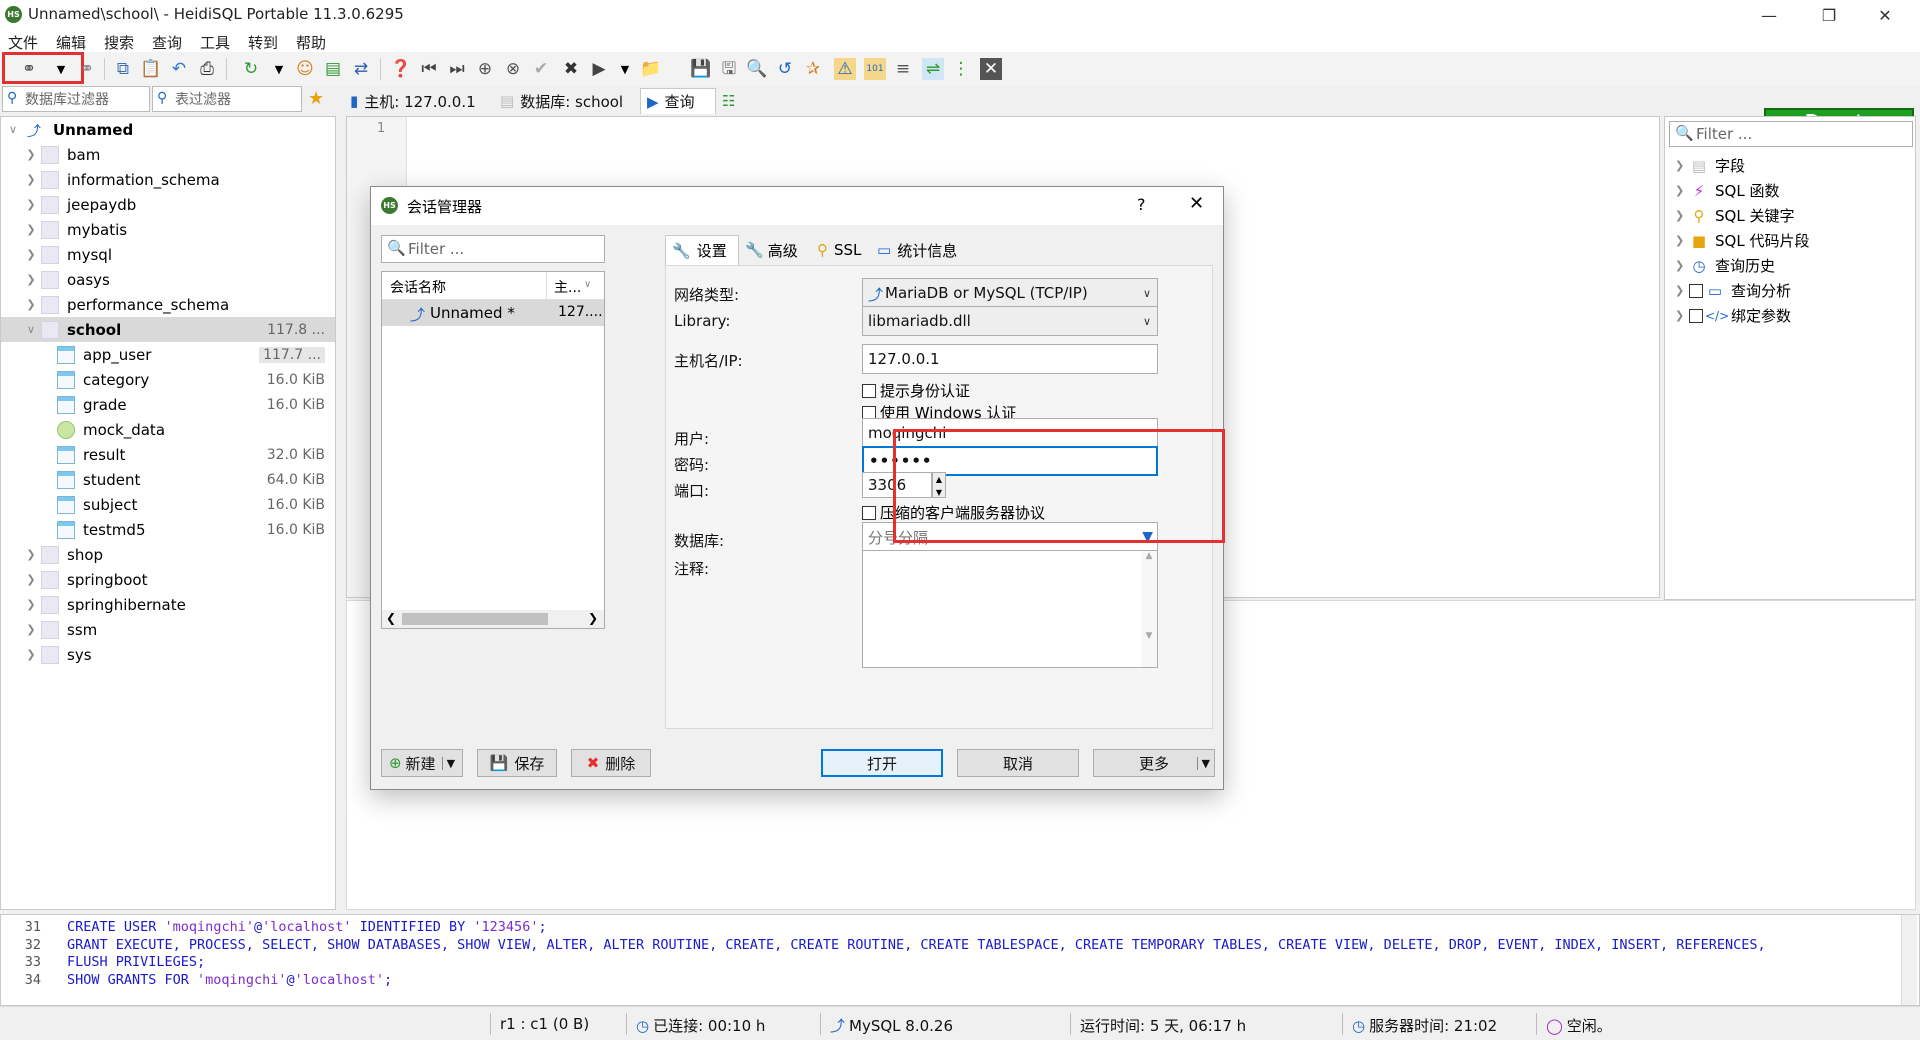 This screenshot has height=1040, width=1920. I want to click on save-as-icon: 🖫, so click(729, 69).